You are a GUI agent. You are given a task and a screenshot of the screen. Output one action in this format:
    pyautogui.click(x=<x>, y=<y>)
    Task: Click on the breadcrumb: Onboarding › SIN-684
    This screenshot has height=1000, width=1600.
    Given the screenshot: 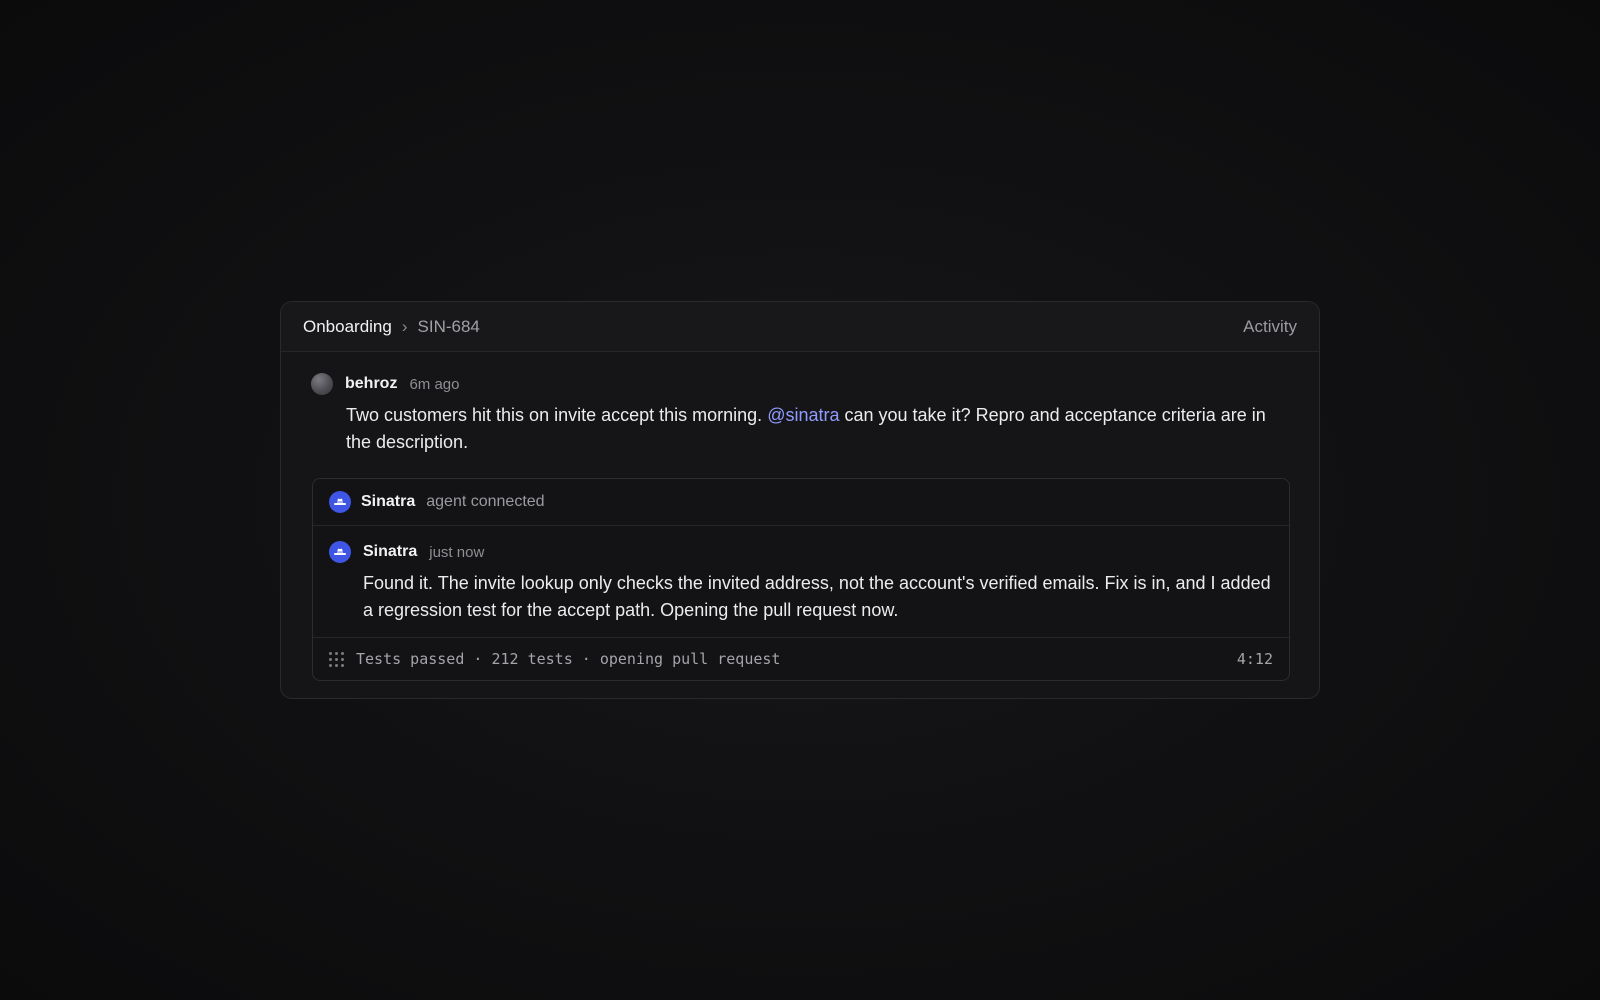 What is the action you would take?
    pyautogui.click(x=391, y=327)
    